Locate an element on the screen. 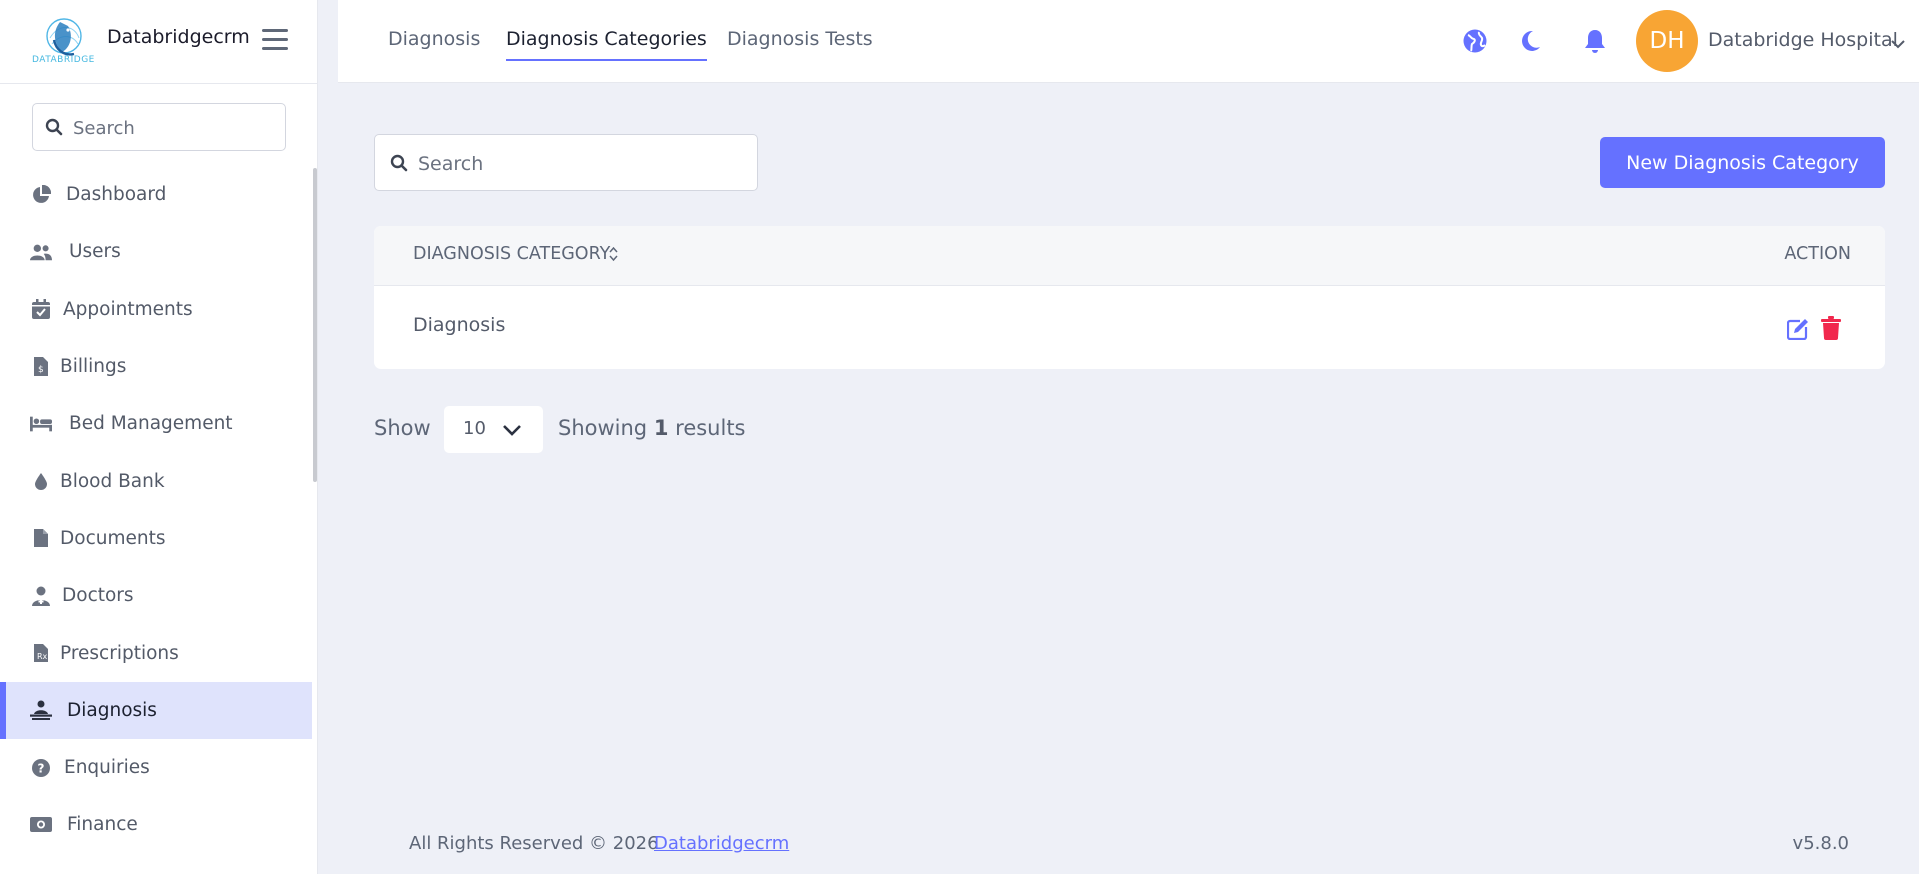 This screenshot has height=874, width=1919. footer-link: Databridgecrm is located at coordinates (721, 843).